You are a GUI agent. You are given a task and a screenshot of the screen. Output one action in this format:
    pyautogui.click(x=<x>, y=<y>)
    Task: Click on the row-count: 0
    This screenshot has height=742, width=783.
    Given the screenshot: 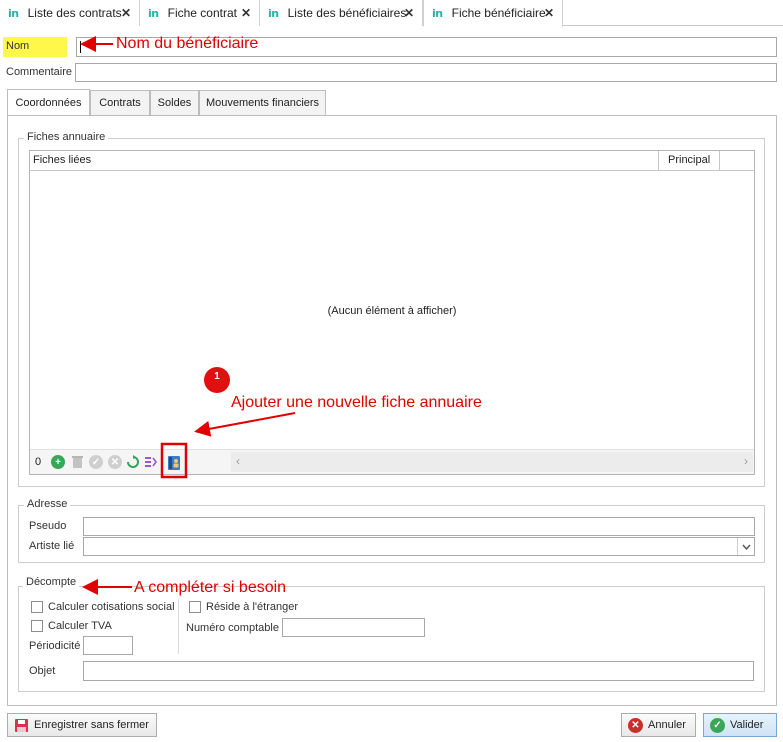 What is the action you would take?
    pyautogui.click(x=38, y=462)
    